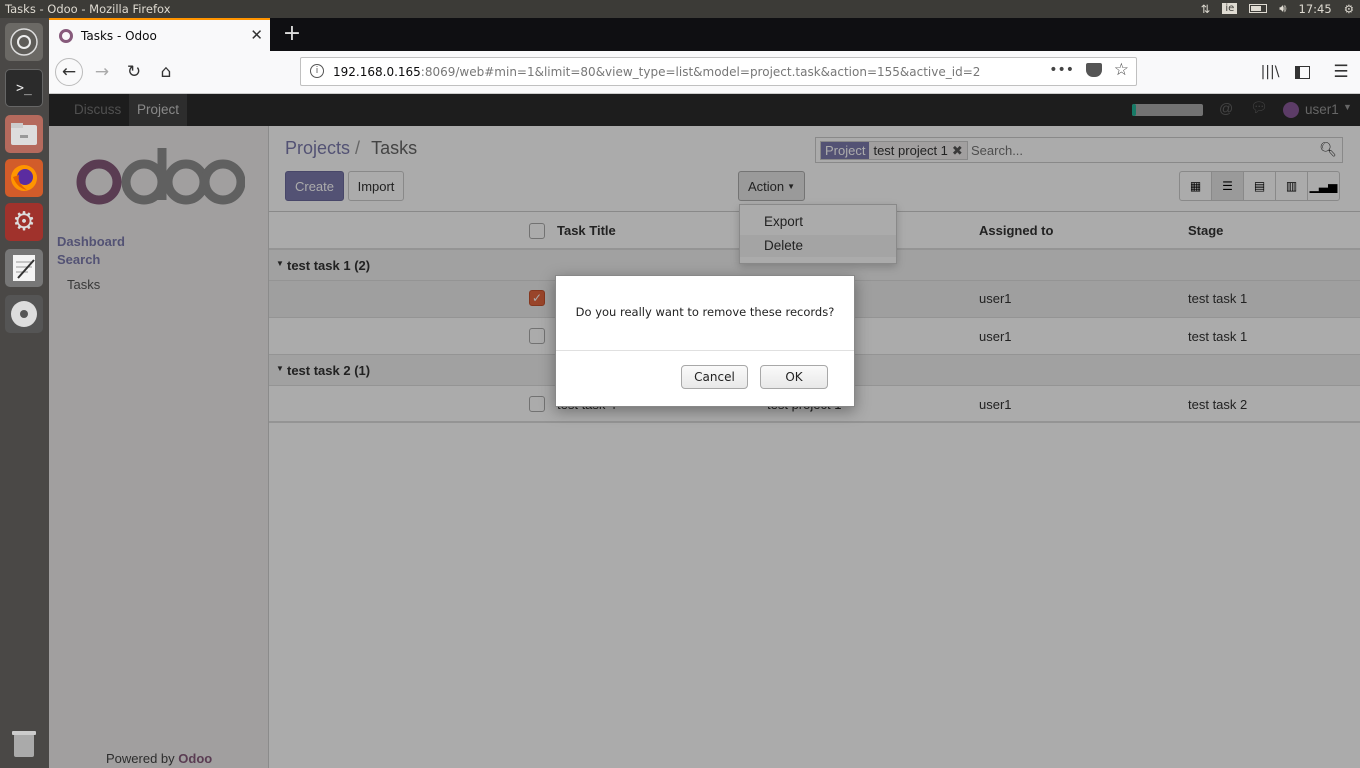 The width and height of the screenshot is (1360, 768). Describe the element at coordinates (1121, 70) in the screenshot. I see `bookmark-star-icon: ☆` at that location.